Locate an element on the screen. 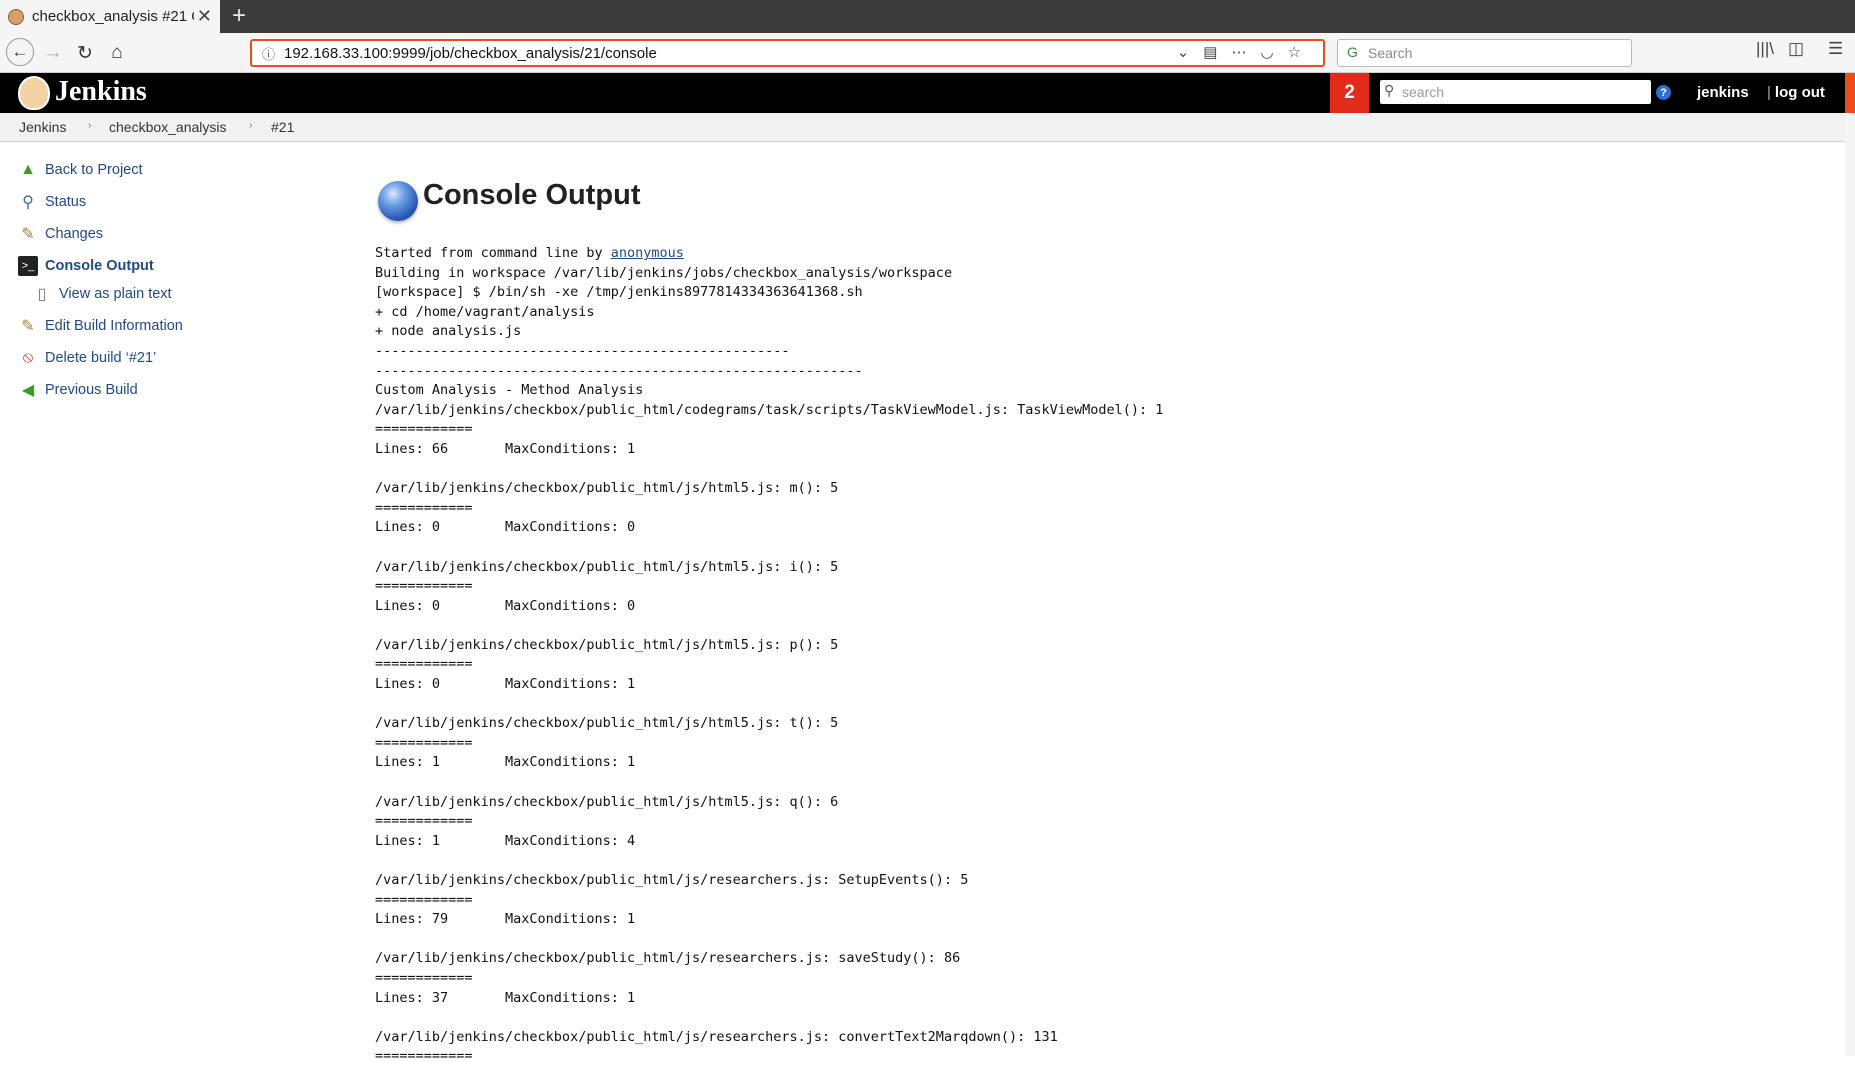 The width and height of the screenshot is (1855, 1067). console-line: Started from command line by anonymous is located at coordinates (769, 254).